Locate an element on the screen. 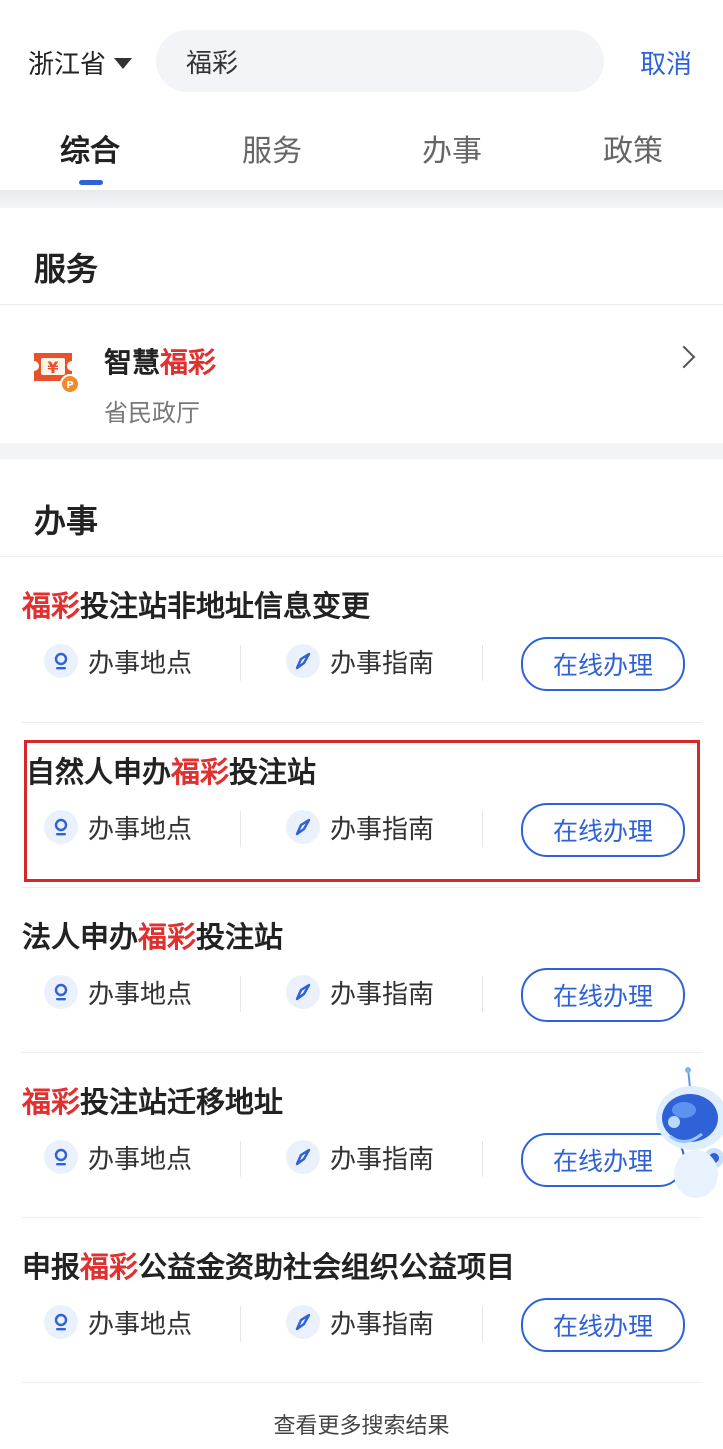 The width and height of the screenshot is (723, 1449). service-name-prefix: 智慧 is located at coordinates (132, 362).